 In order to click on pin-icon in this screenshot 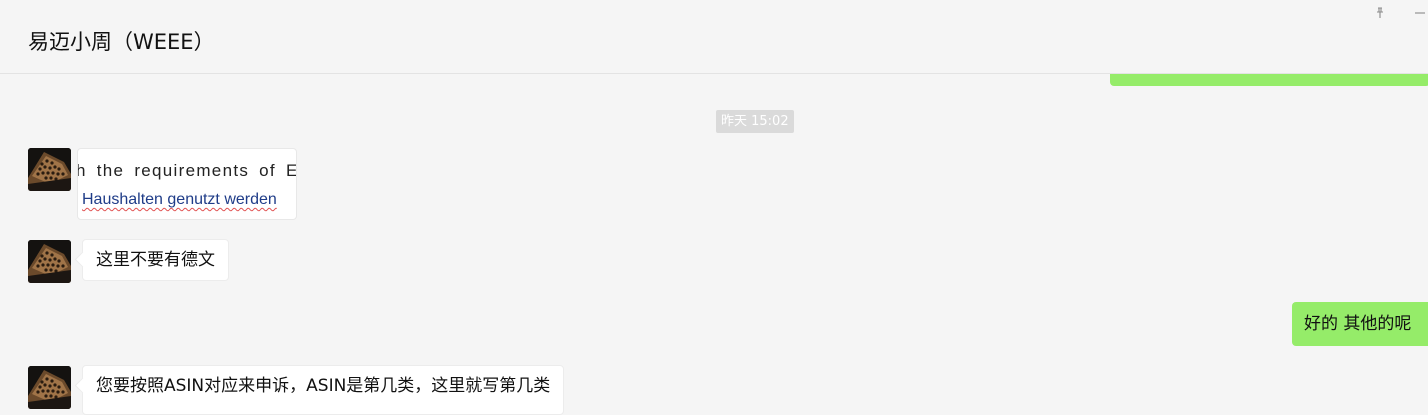, I will do `click(1380, 13)`.